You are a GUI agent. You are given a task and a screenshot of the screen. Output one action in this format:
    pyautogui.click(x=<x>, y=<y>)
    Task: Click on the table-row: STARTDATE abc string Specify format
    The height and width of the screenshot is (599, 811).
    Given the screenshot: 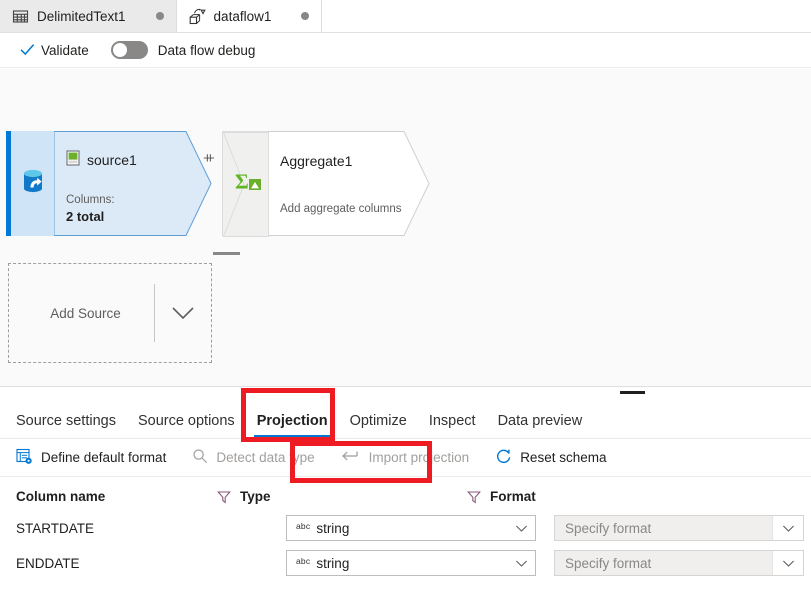 What is the action you would take?
    pyautogui.click(x=405, y=528)
    